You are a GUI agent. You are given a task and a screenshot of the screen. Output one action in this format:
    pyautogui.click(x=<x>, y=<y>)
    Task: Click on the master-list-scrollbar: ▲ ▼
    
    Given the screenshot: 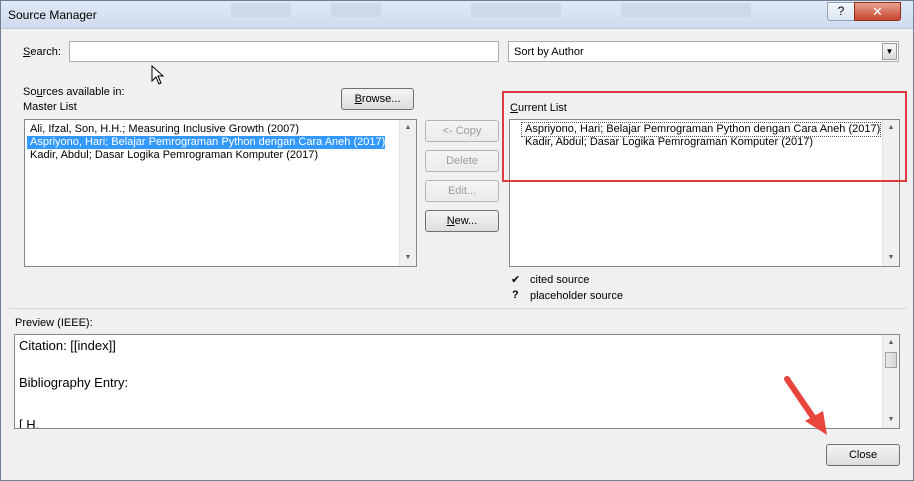 What is the action you would take?
    pyautogui.click(x=407, y=193)
    